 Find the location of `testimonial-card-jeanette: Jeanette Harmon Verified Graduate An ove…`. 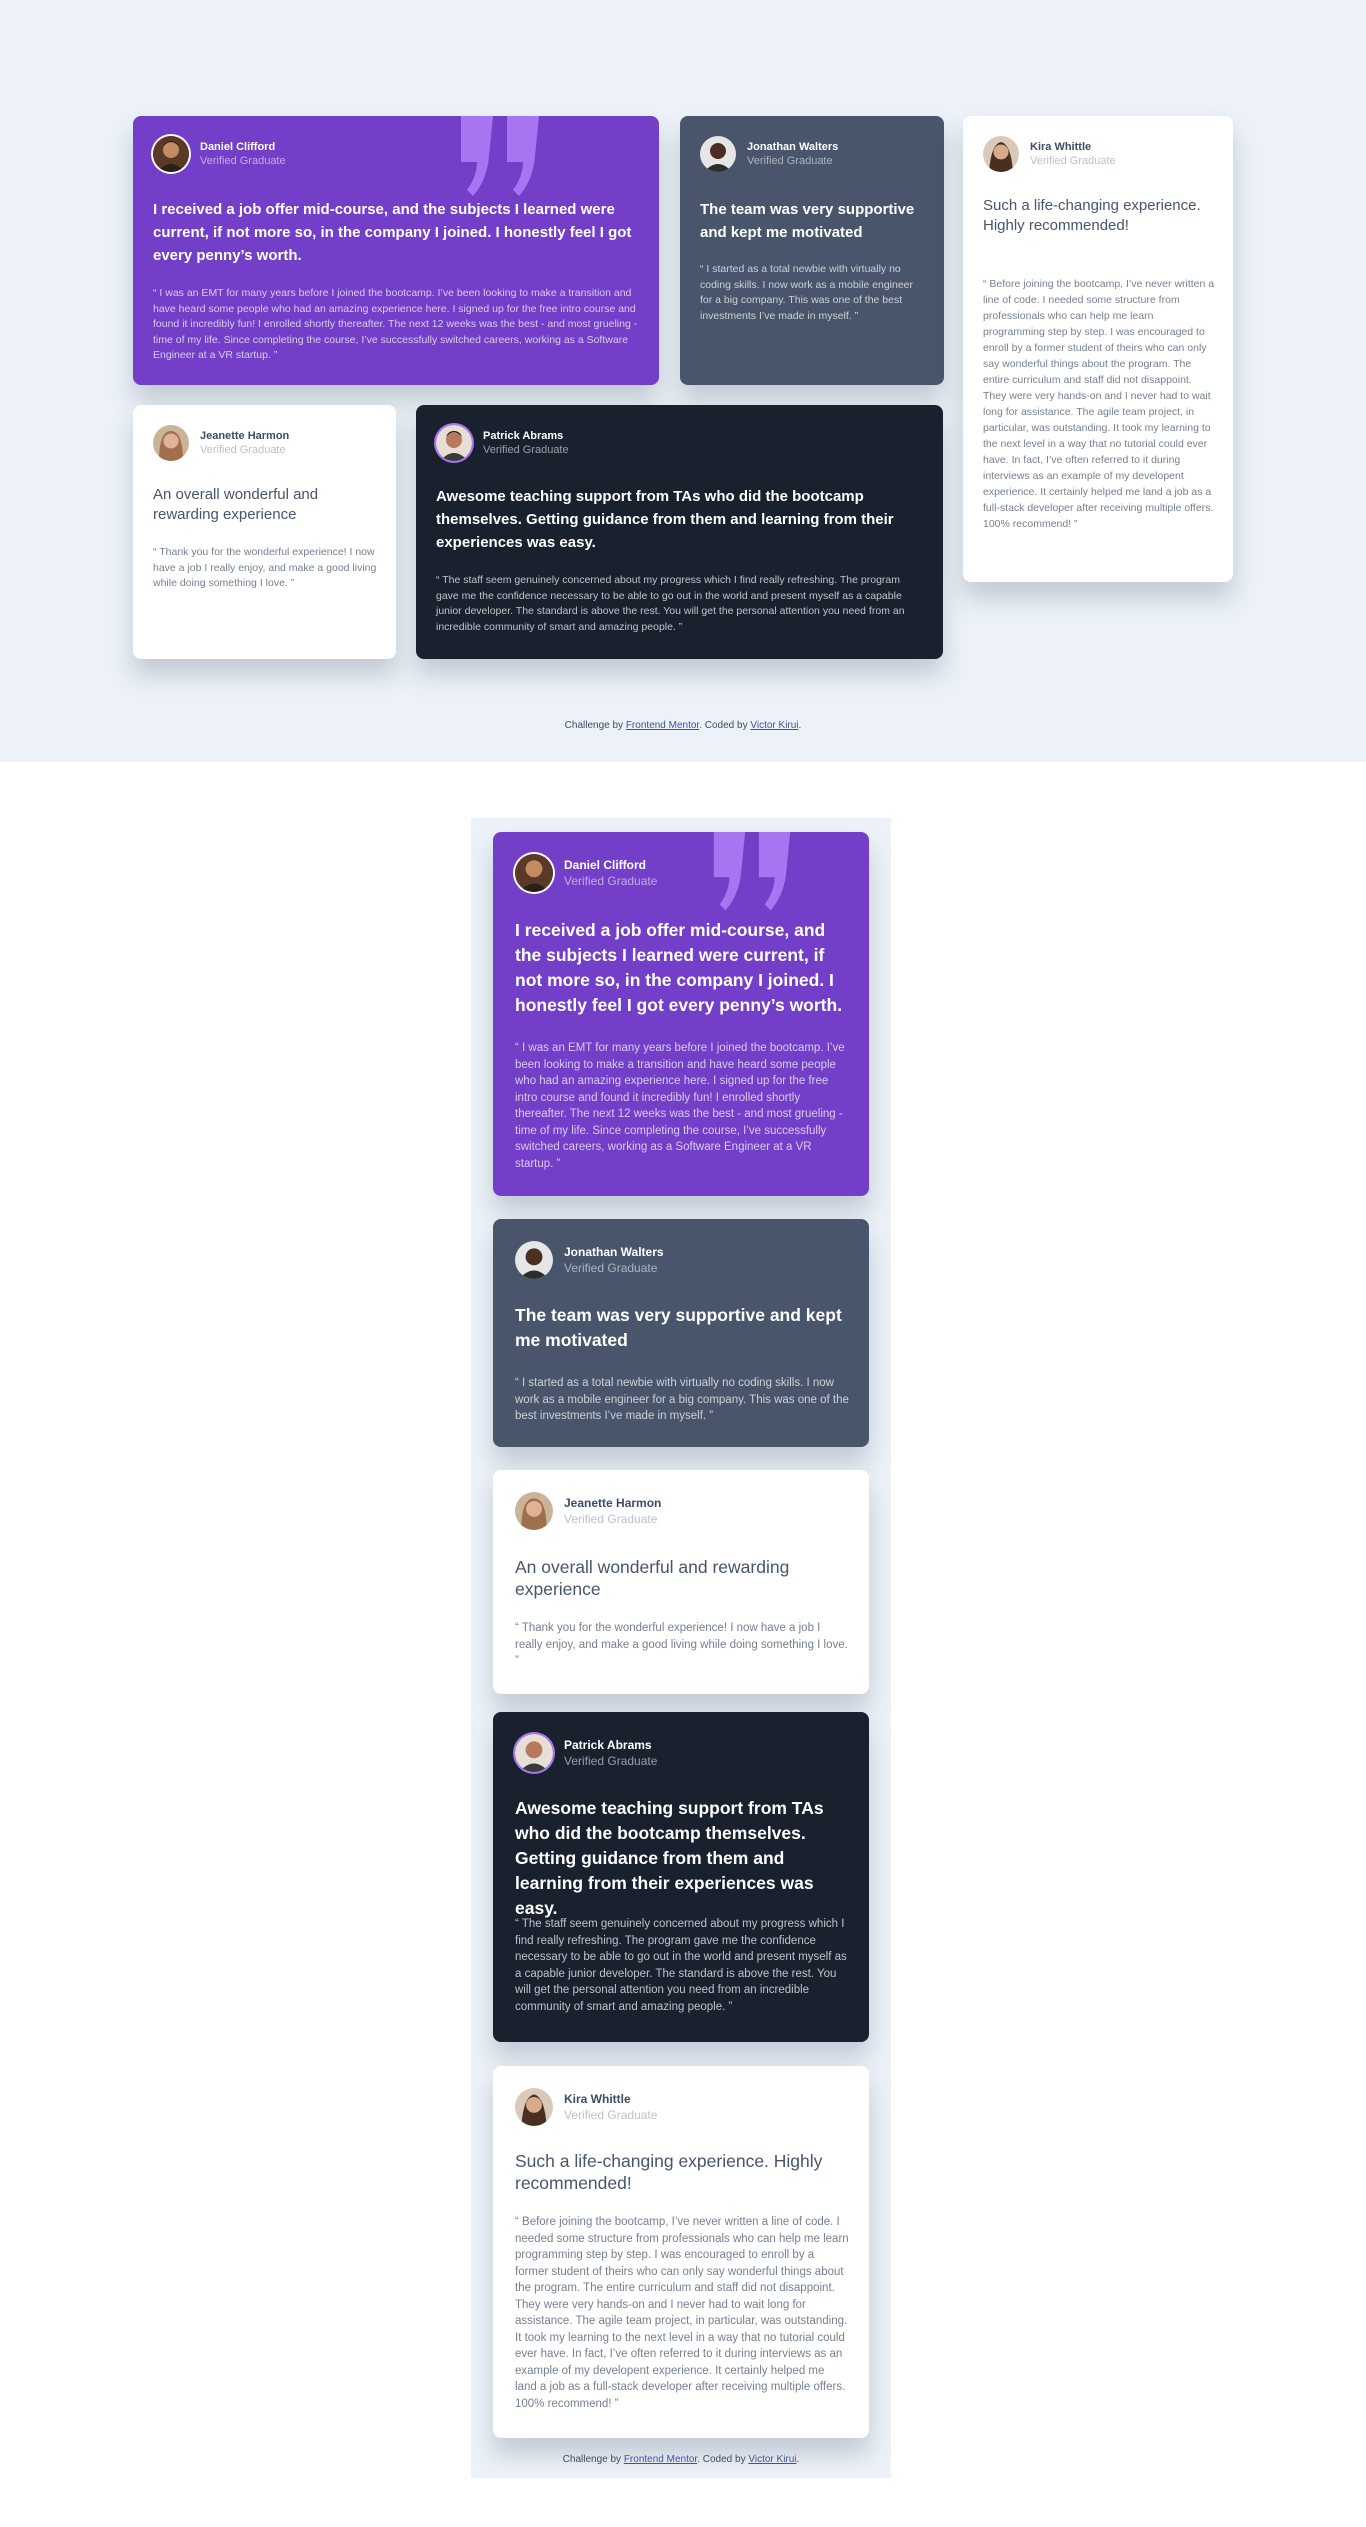

testimonial-card-jeanette: Jeanette Harmon Verified Graduate An ove… is located at coordinates (264, 532).